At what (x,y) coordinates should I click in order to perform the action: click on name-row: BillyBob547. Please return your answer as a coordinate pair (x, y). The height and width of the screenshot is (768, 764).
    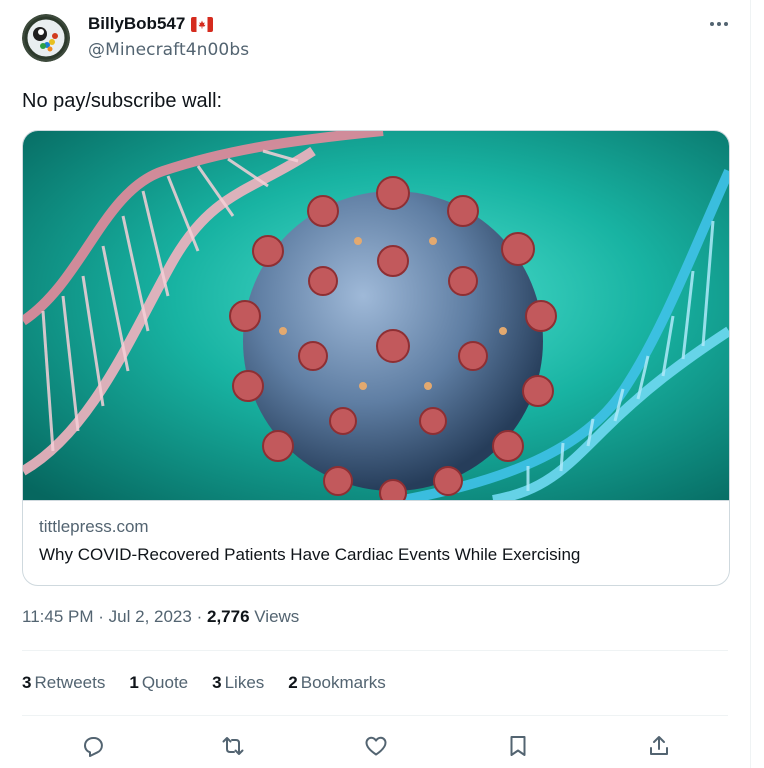
    Looking at the image, I should click on (151, 24).